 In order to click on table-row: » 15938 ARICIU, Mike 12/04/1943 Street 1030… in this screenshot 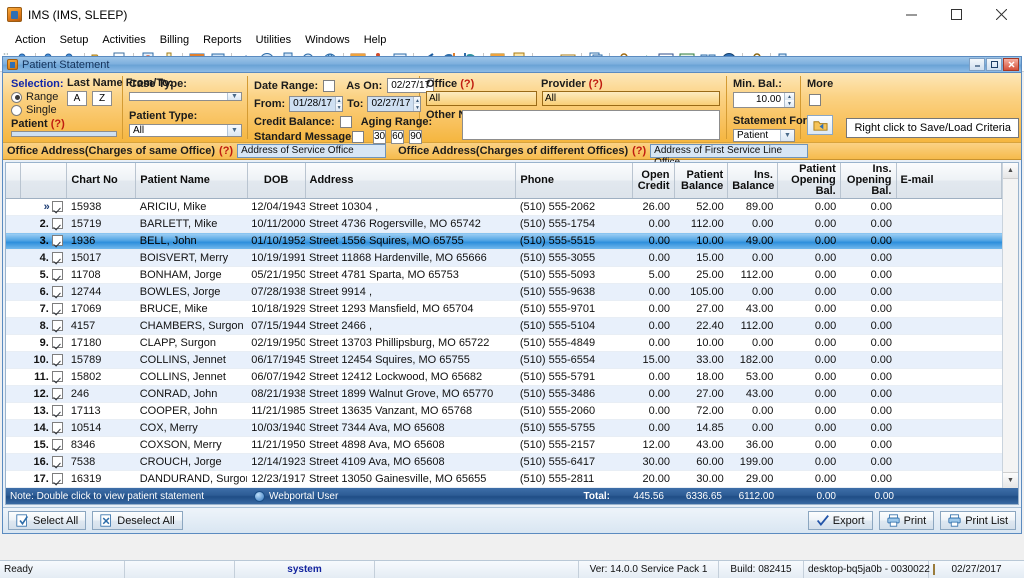, I will do `click(504, 207)`.